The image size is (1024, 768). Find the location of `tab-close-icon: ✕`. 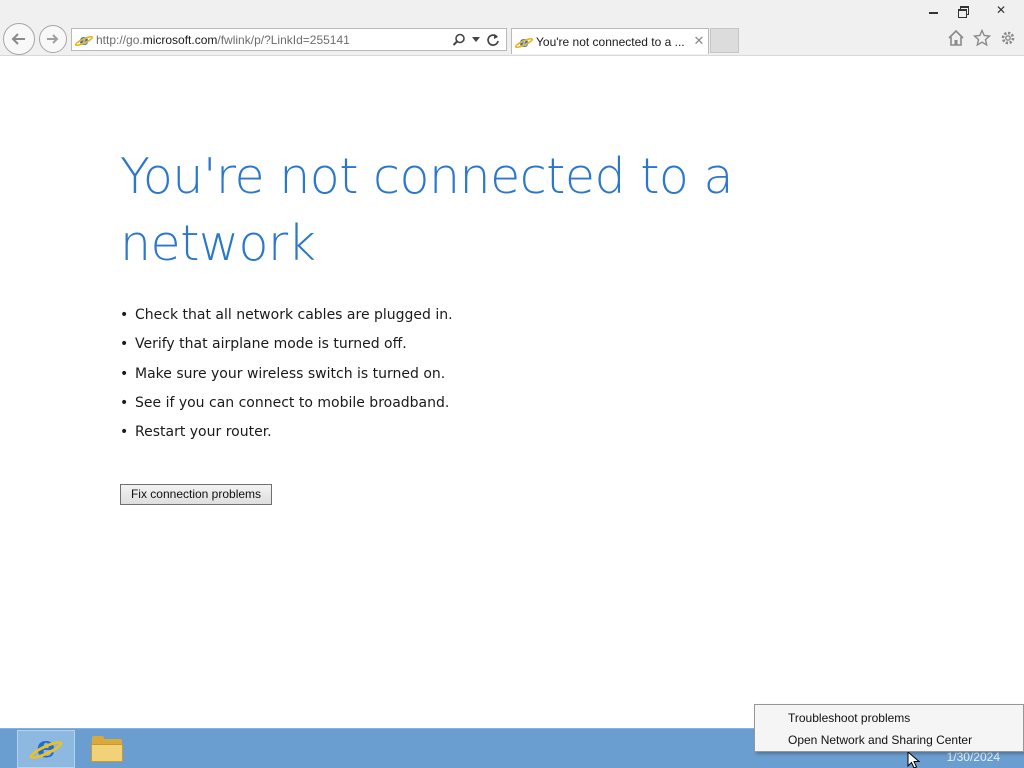

tab-close-icon: ✕ is located at coordinates (699, 41).